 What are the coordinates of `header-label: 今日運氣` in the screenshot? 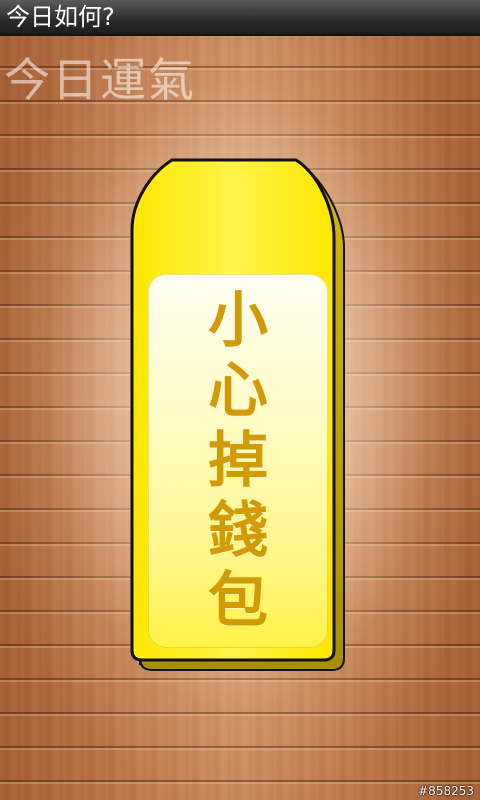 It's located at (100, 80).